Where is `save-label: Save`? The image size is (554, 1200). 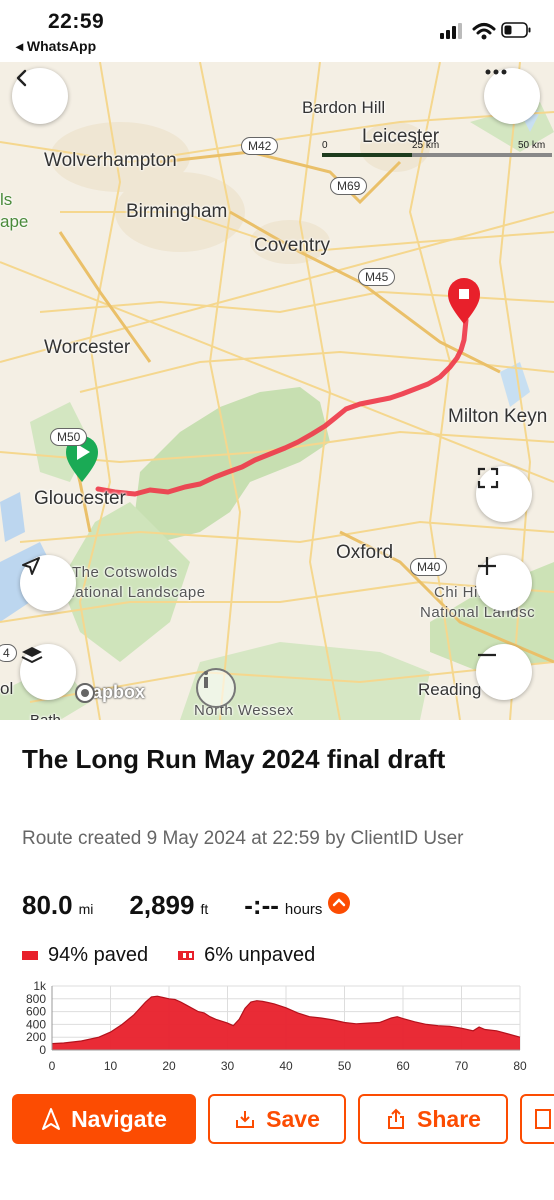 save-label: Save is located at coordinates (293, 1118).